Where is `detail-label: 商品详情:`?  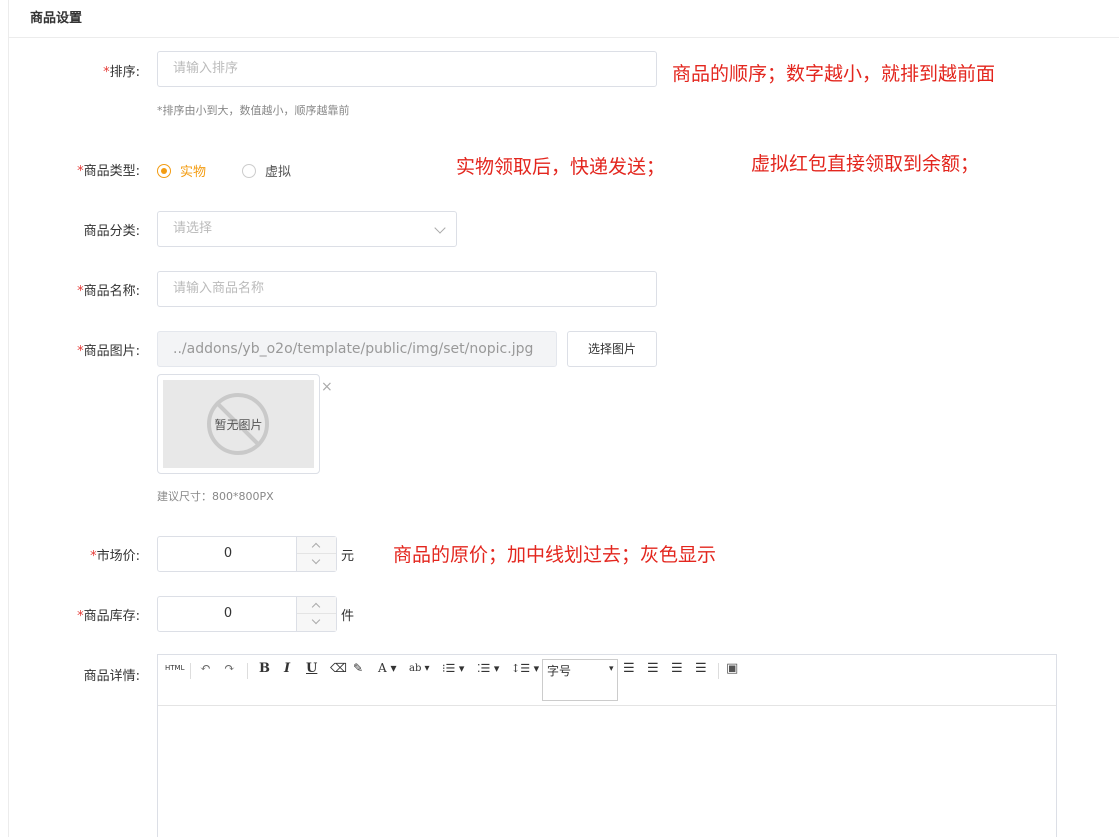
detail-label: 商品详情: is located at coordinates (111, 676).